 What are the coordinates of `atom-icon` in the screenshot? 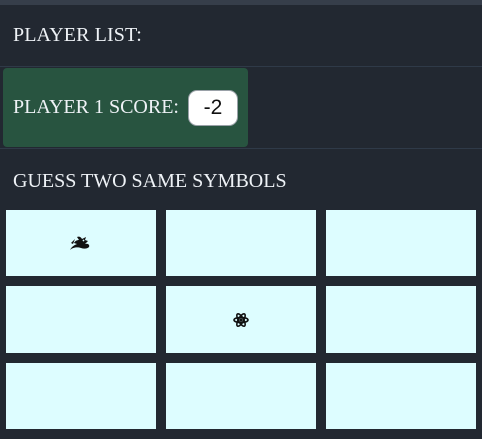 It's located at (241, 320).